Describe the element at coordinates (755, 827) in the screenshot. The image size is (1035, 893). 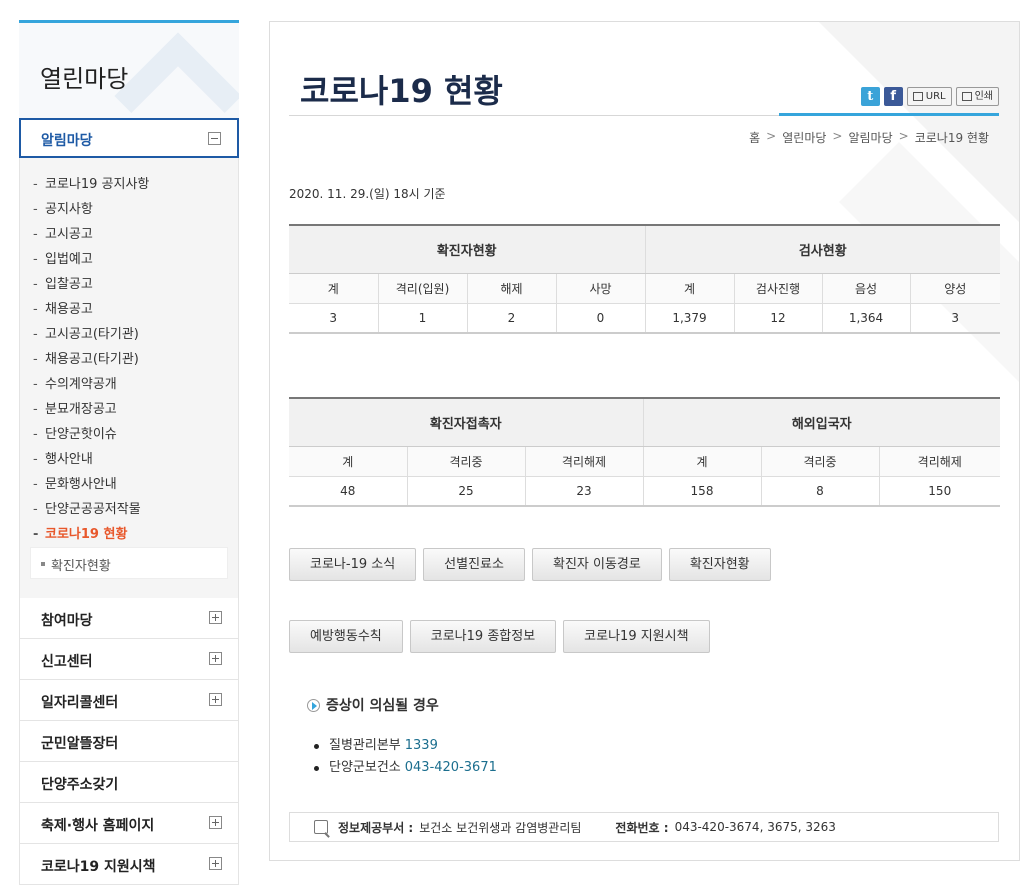
I see `phone-value: 043-420-3674, 3675, 3263` at that location.